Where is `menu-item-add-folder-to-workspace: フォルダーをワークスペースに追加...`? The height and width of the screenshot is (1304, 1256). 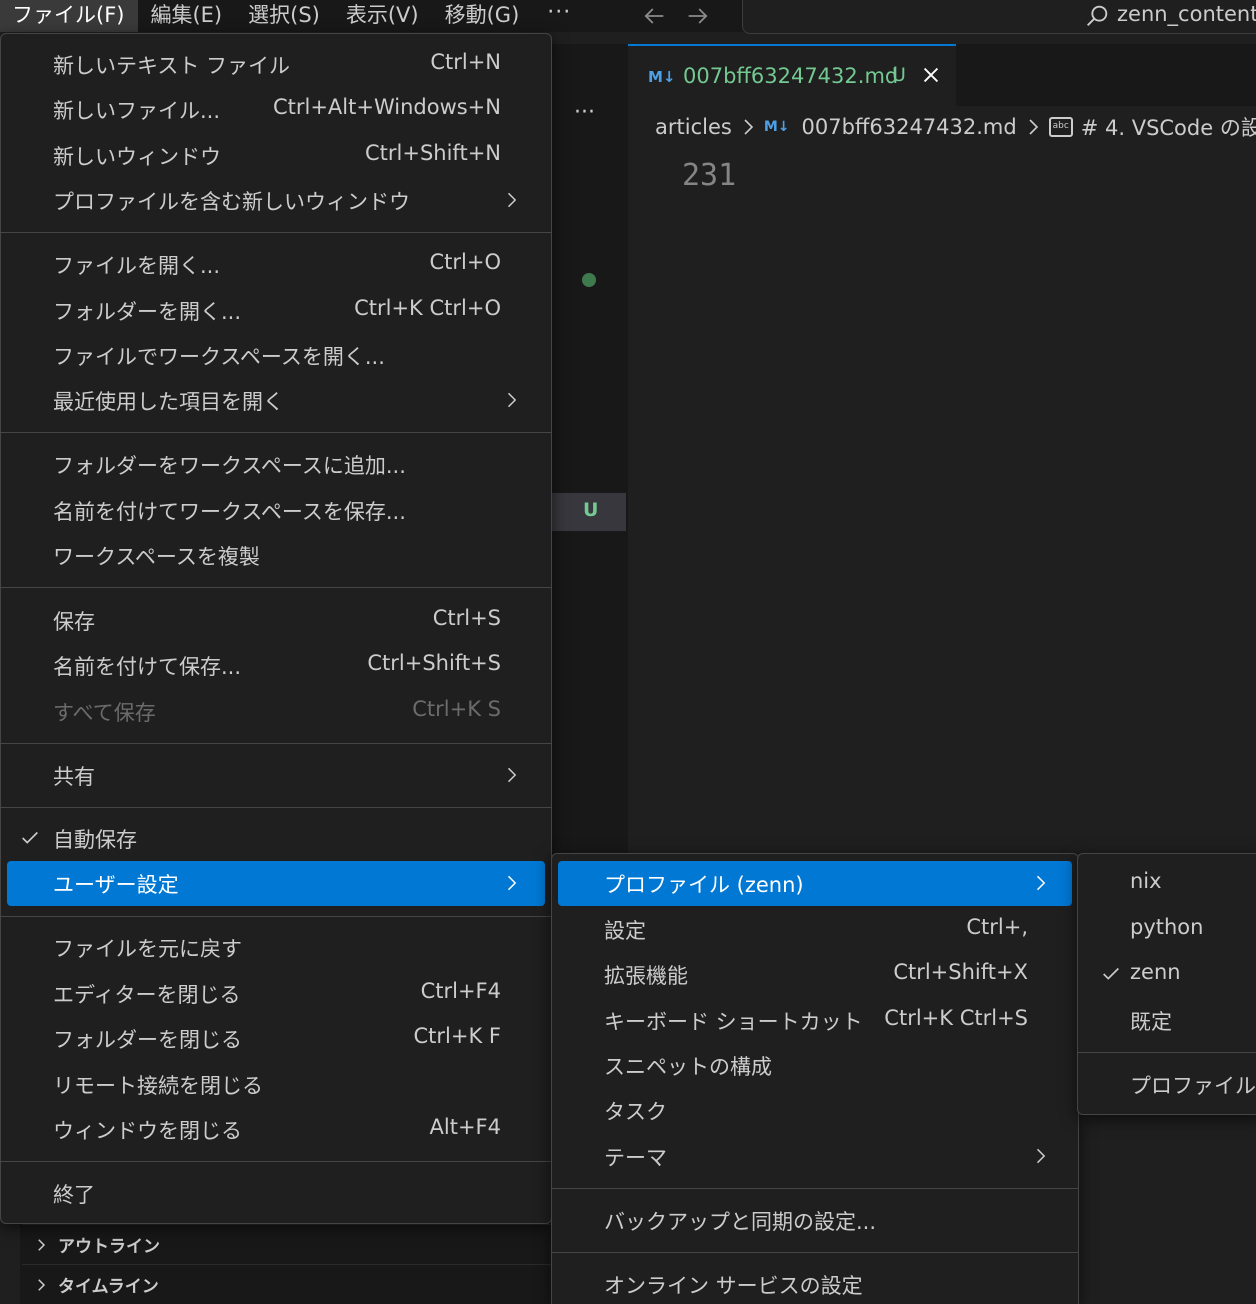
menu-item-add-folder-to-workspace: フォルダーをワークスペースに追加... is located at coordinates (276, 464).